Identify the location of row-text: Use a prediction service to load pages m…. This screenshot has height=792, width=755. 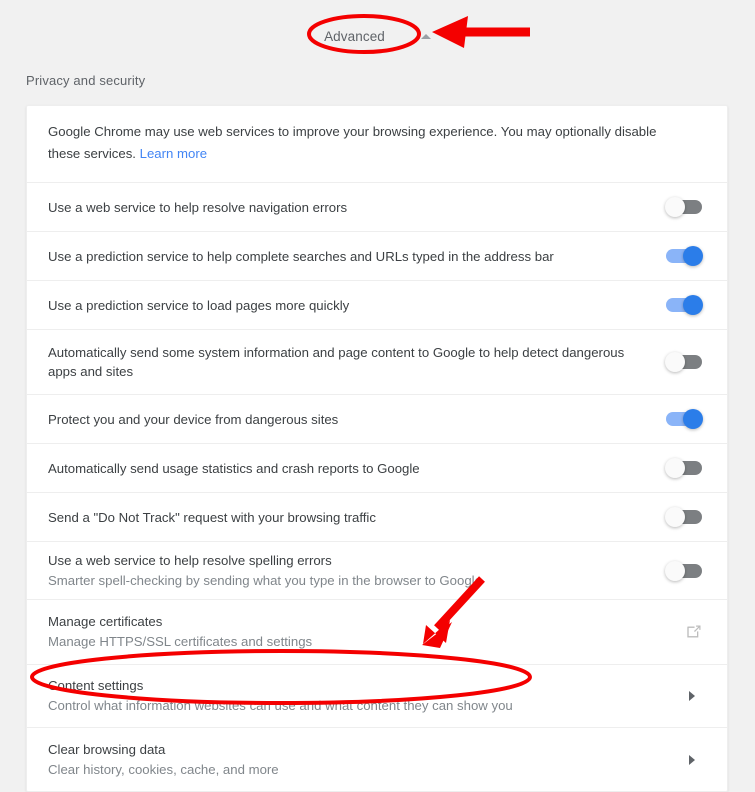
(357, 305).